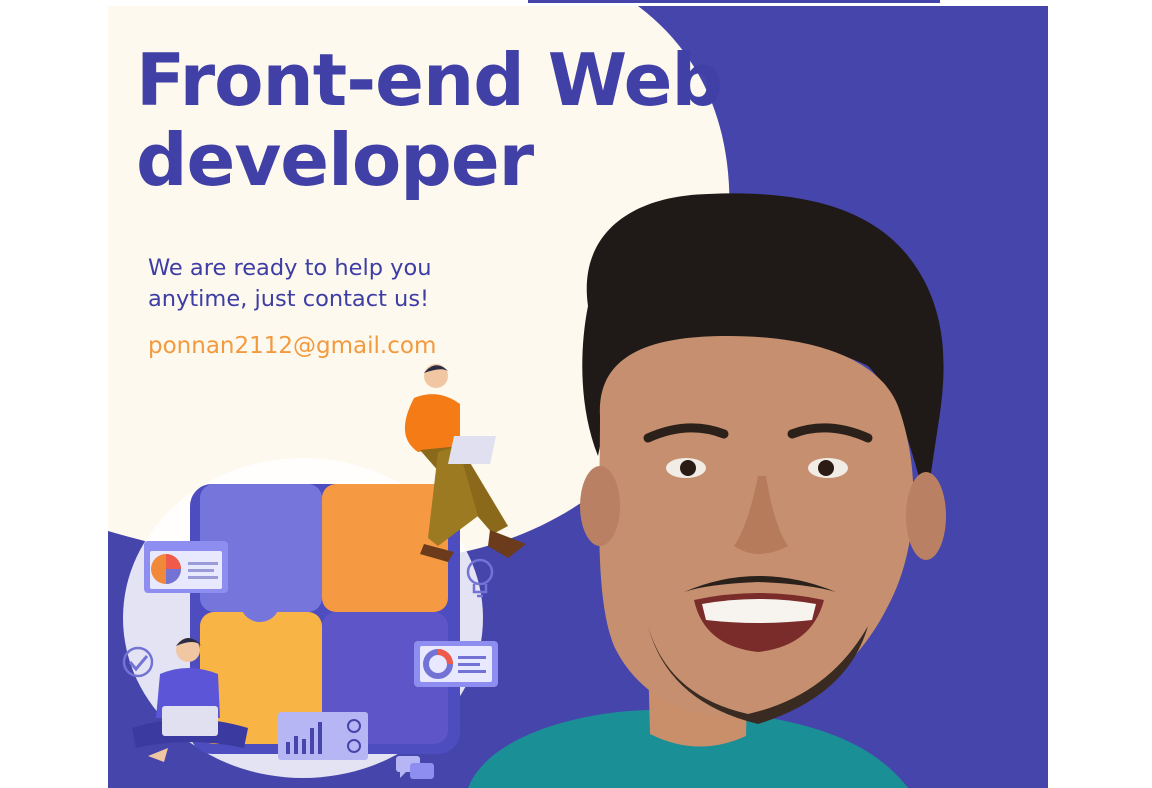 The image size is (1152, 788). What do you see at coordinates (290, 268) in the screenshot?
I see `tagline-line-1: We are ready to help you` at bounding box center [290, 268].